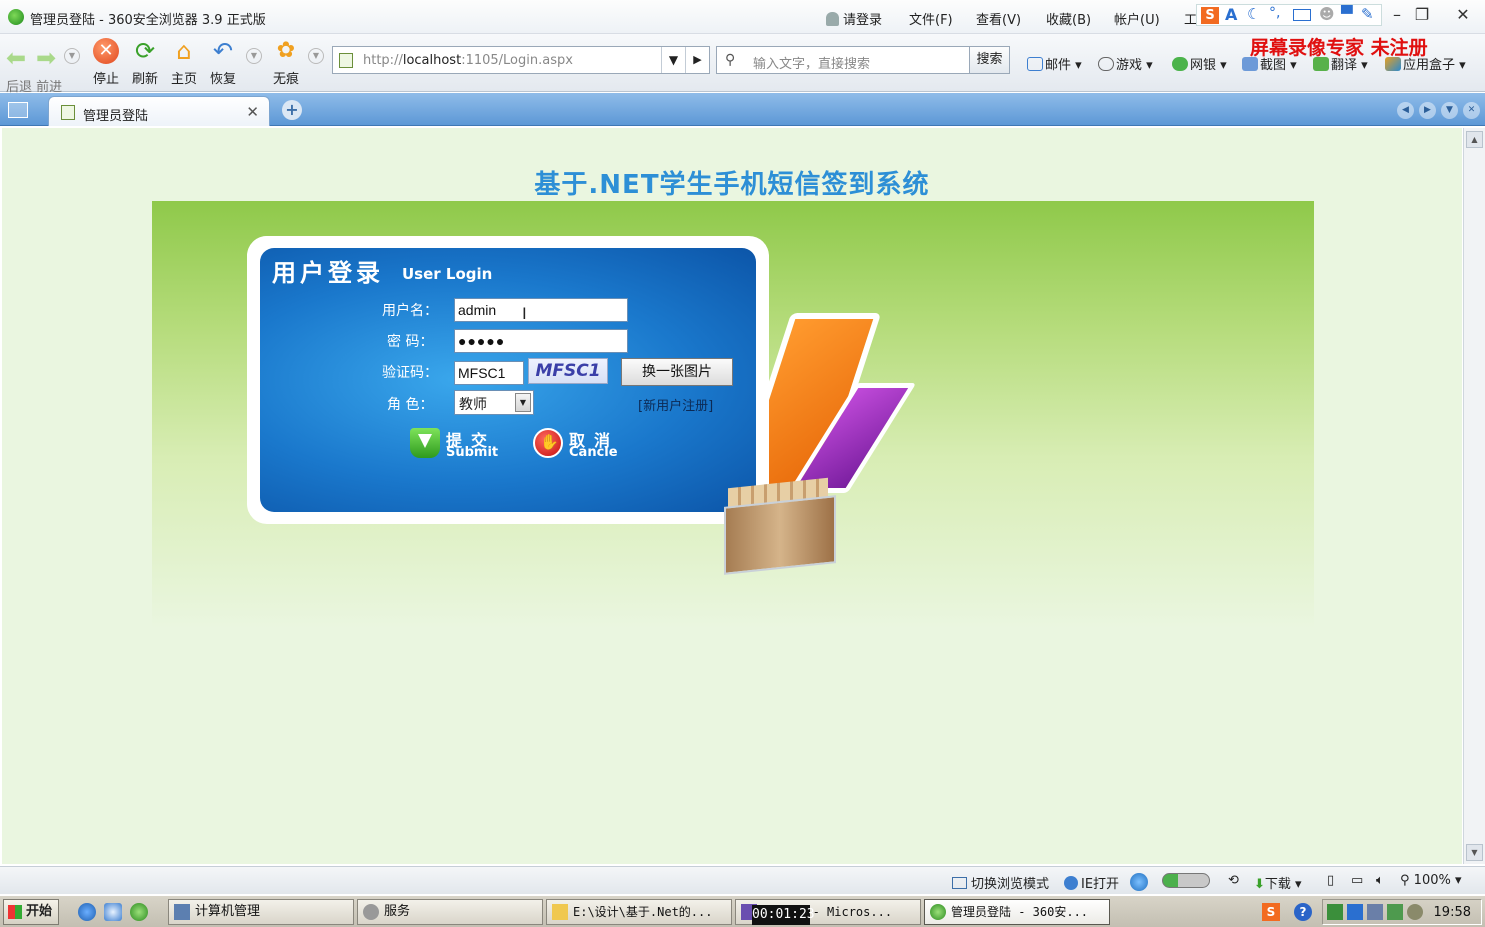 The height and width of the screenshot is (927, 1485). Describe the element at coordinates (1259, 884) in the screenshot. I see `download-arrow-icon: ⬇` at that location.